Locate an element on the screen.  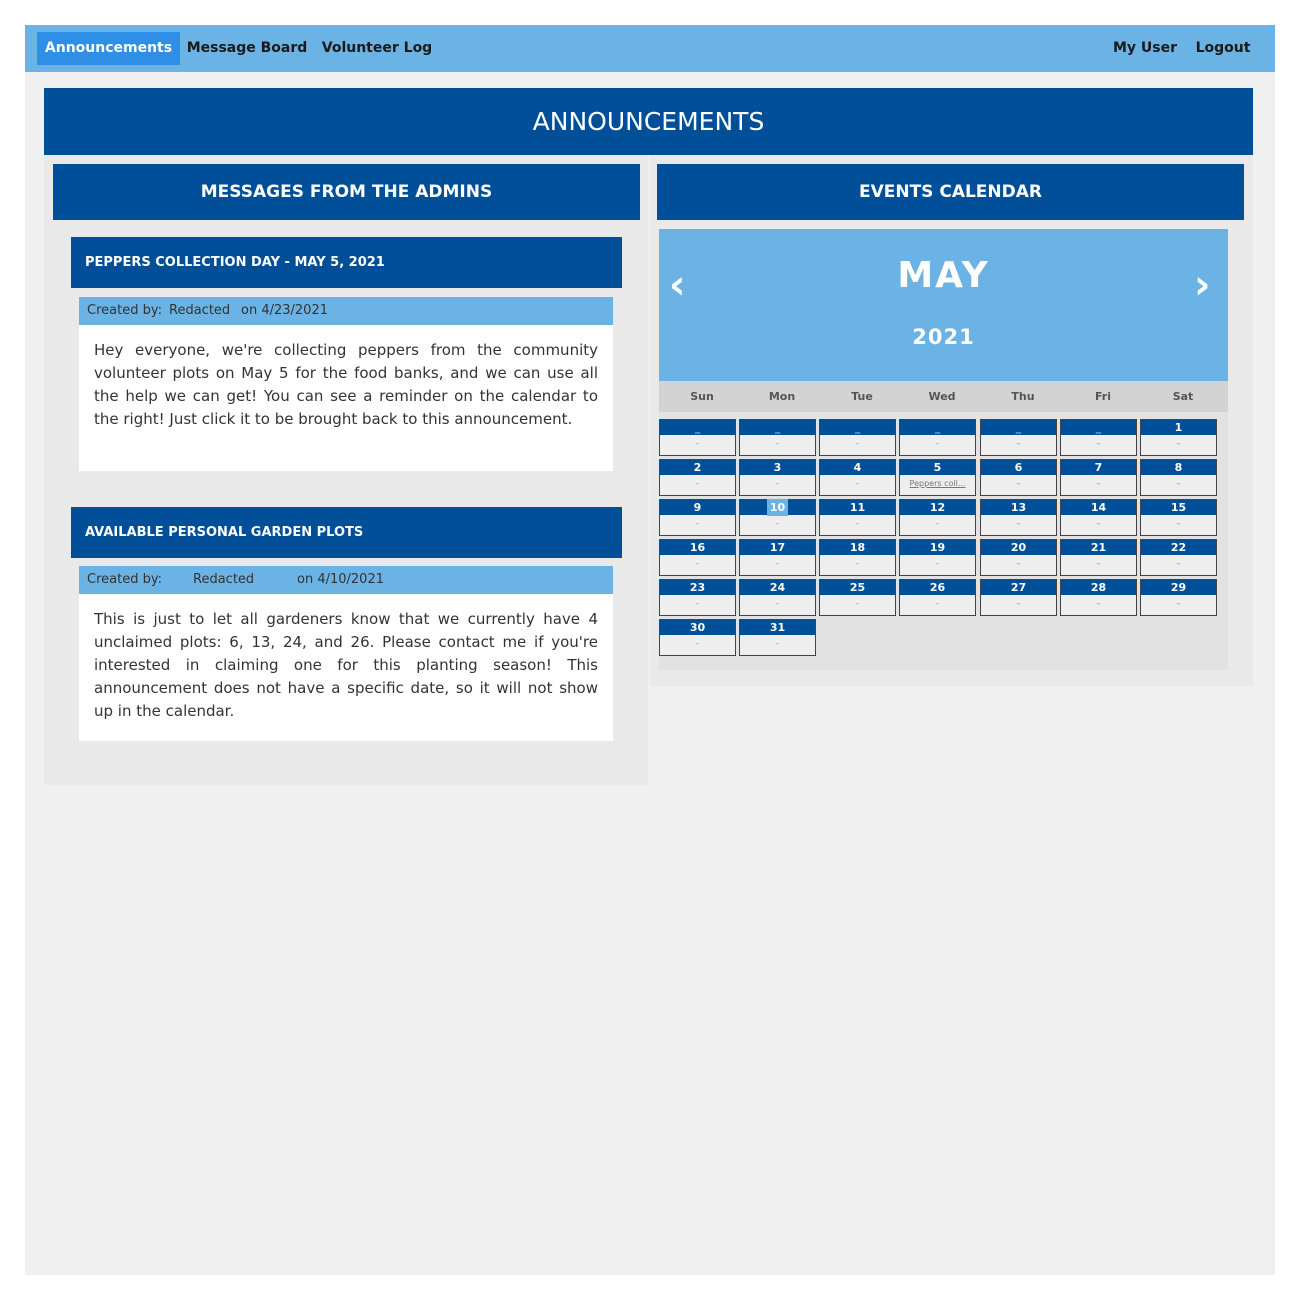
day-number: 4 is located at coordinates (857, 467).